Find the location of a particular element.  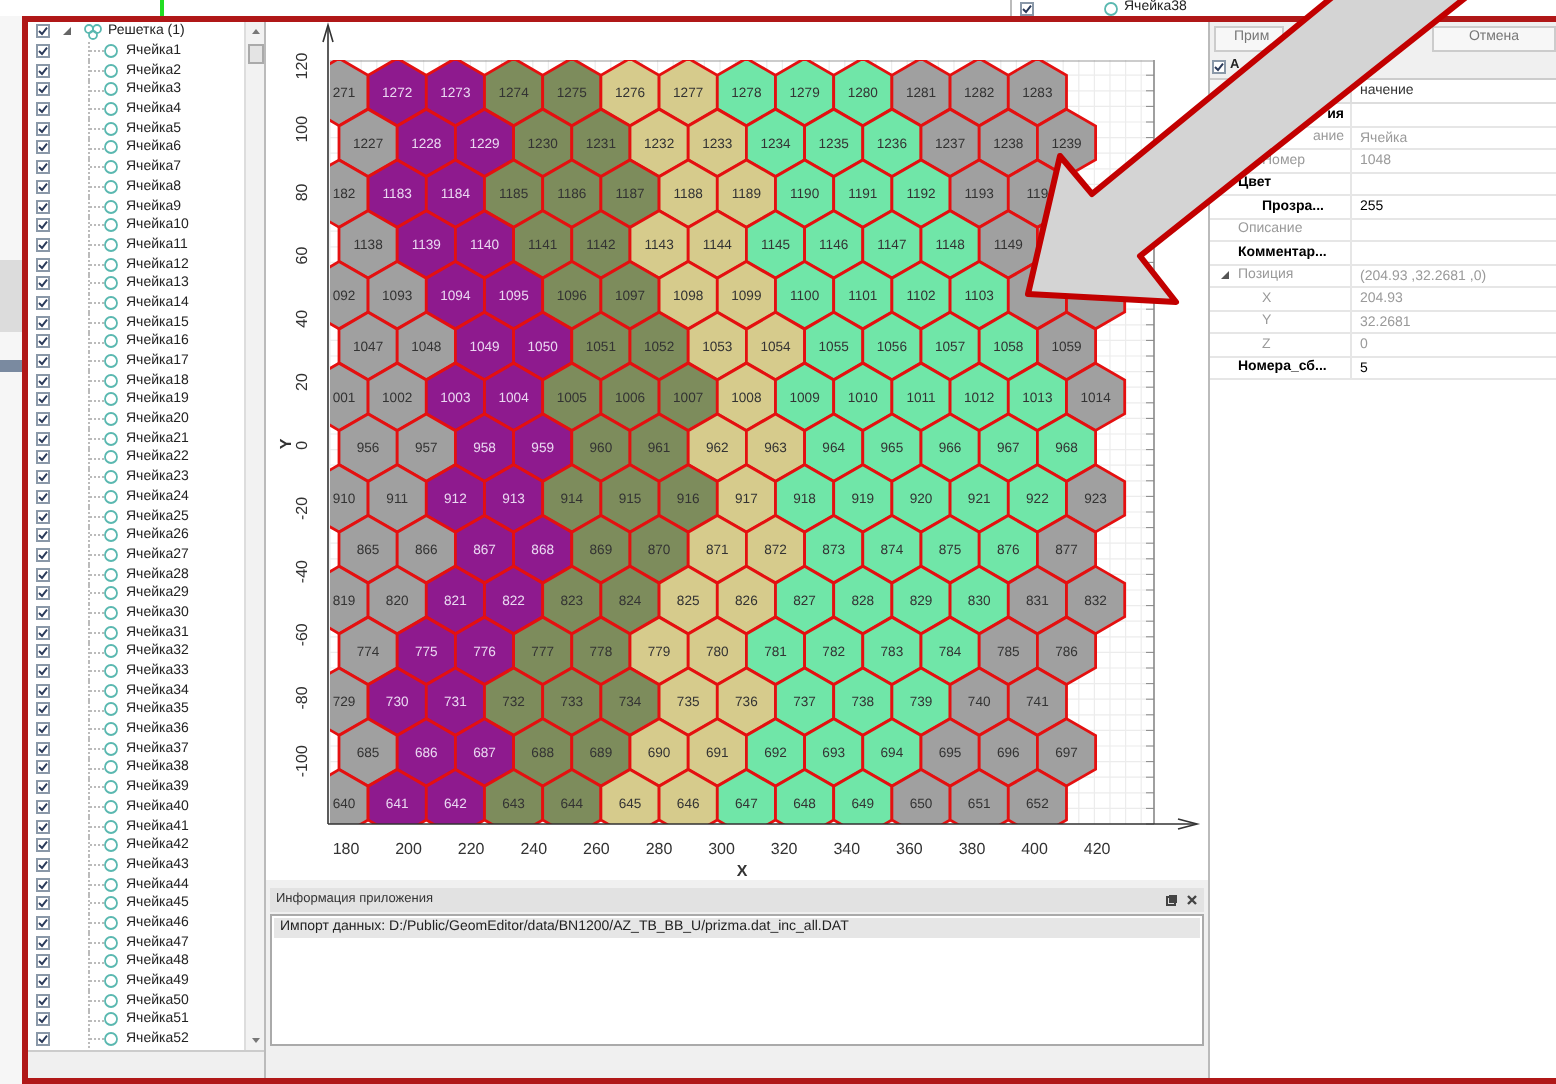

close-icon is located at coordinates (1192, 900).